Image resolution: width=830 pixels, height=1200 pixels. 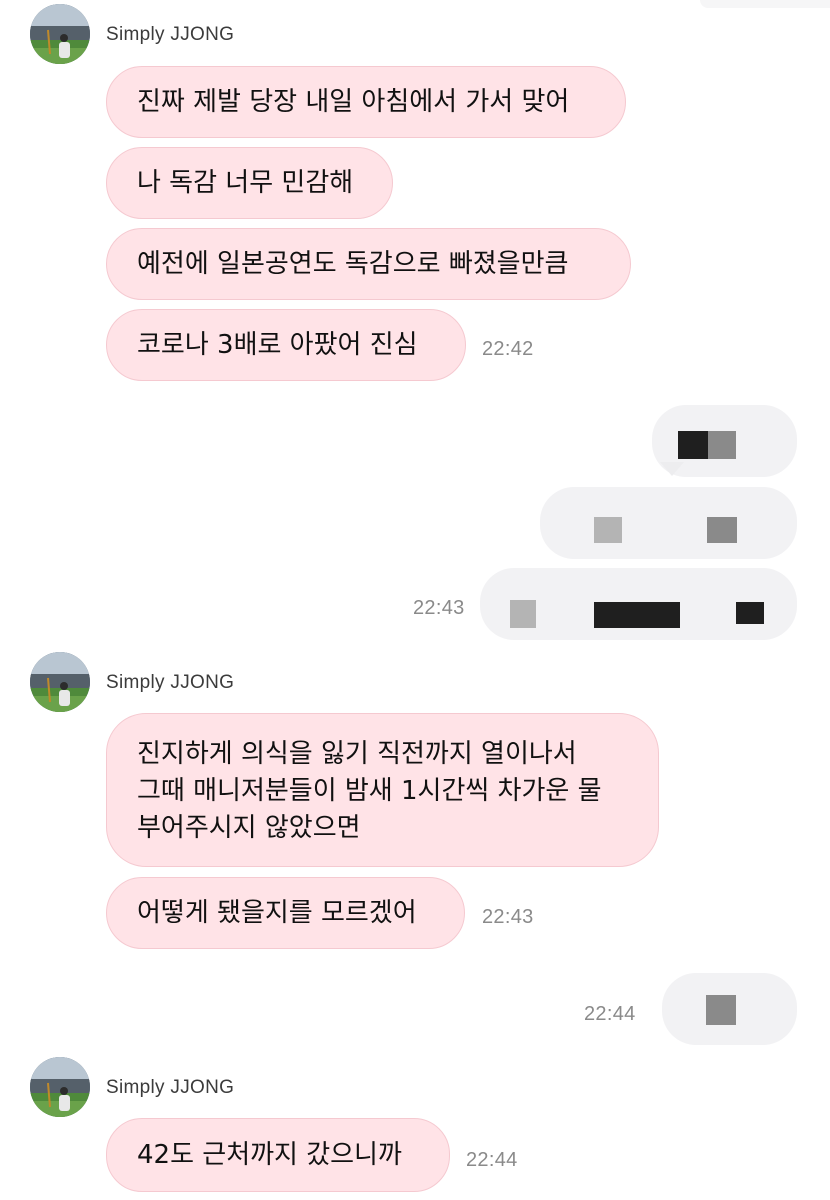 What do you see at coordinates (277, 912) in the screenshot?
I see `message-text: 어떻게 됐을지를 모르겠어` at bounding box center [277, 912].